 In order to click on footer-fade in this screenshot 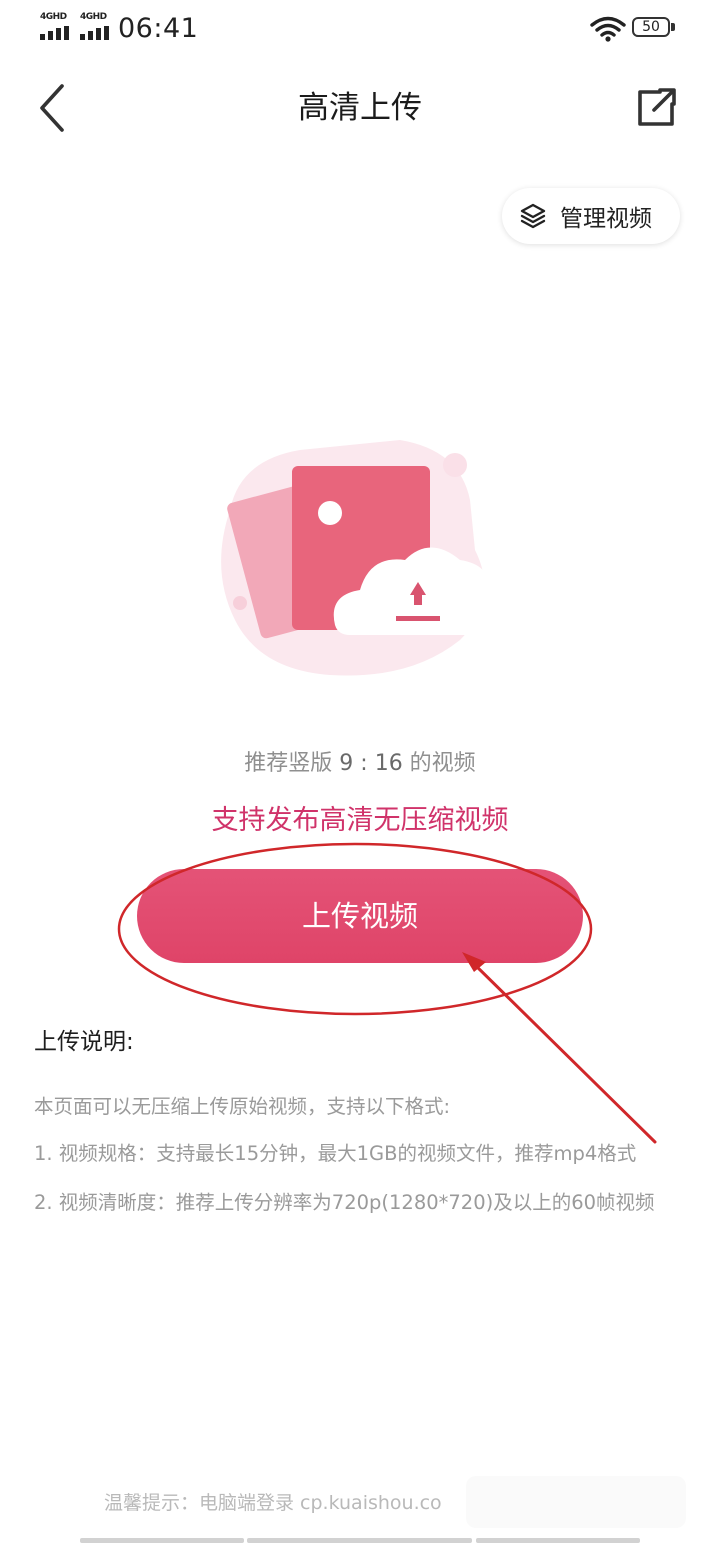, I will do `click(576, 1502)`.